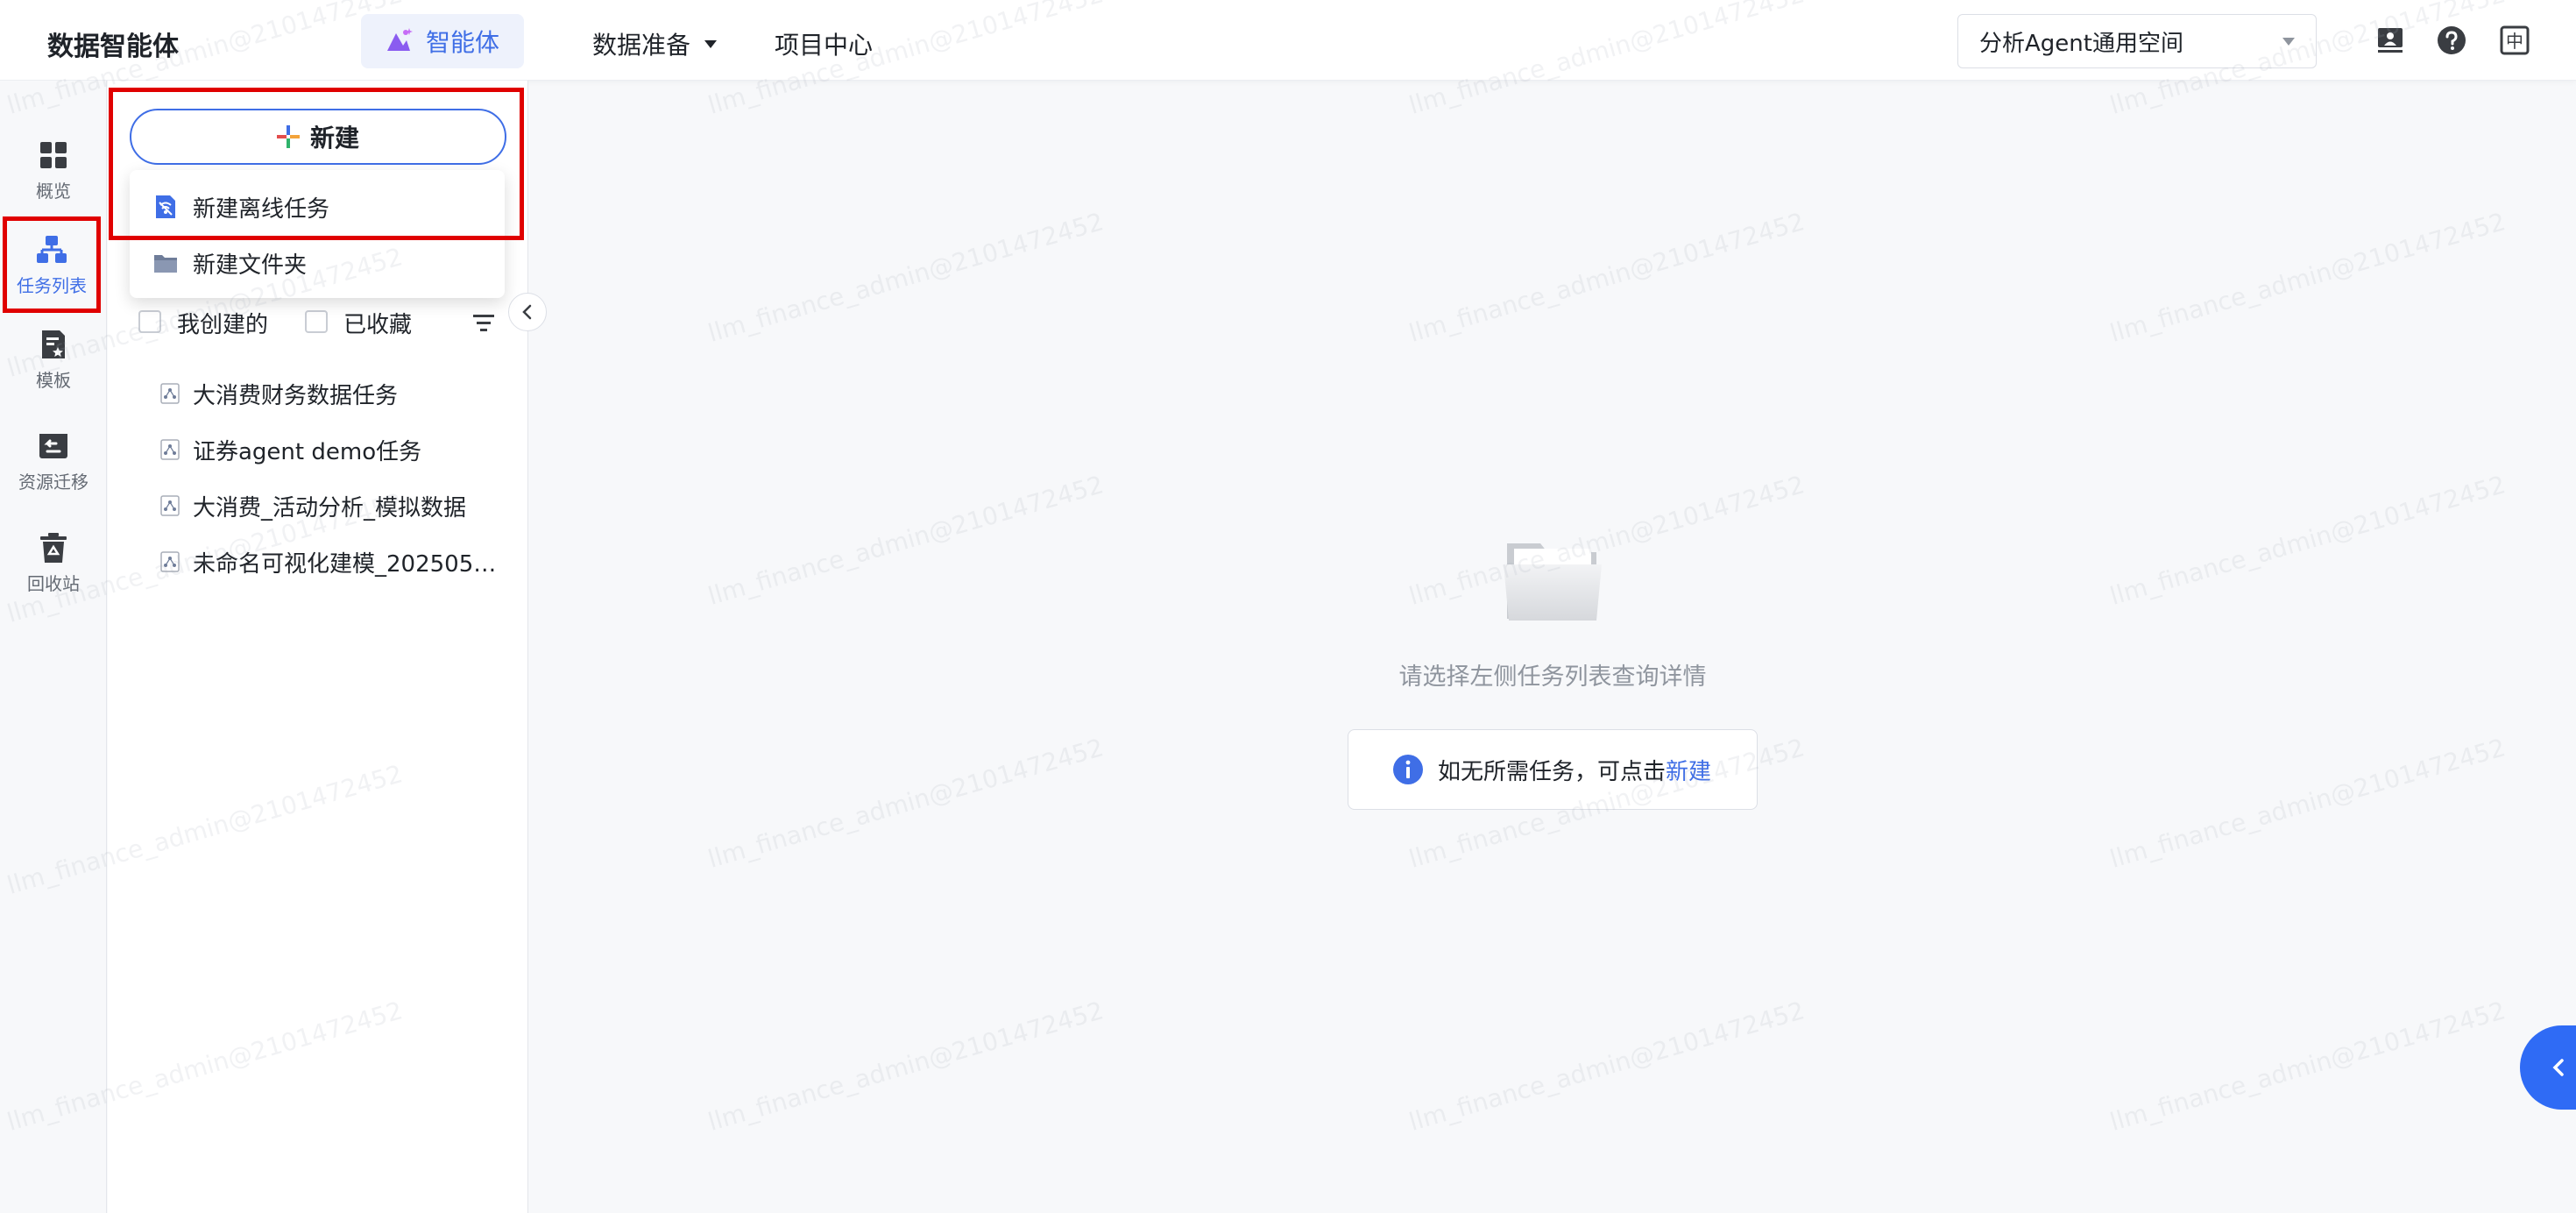 The height and width of the screenshot is (1213, 2576). I want to click on task-name: 大消费_活动分析_模拟数据, so click(330, 508).